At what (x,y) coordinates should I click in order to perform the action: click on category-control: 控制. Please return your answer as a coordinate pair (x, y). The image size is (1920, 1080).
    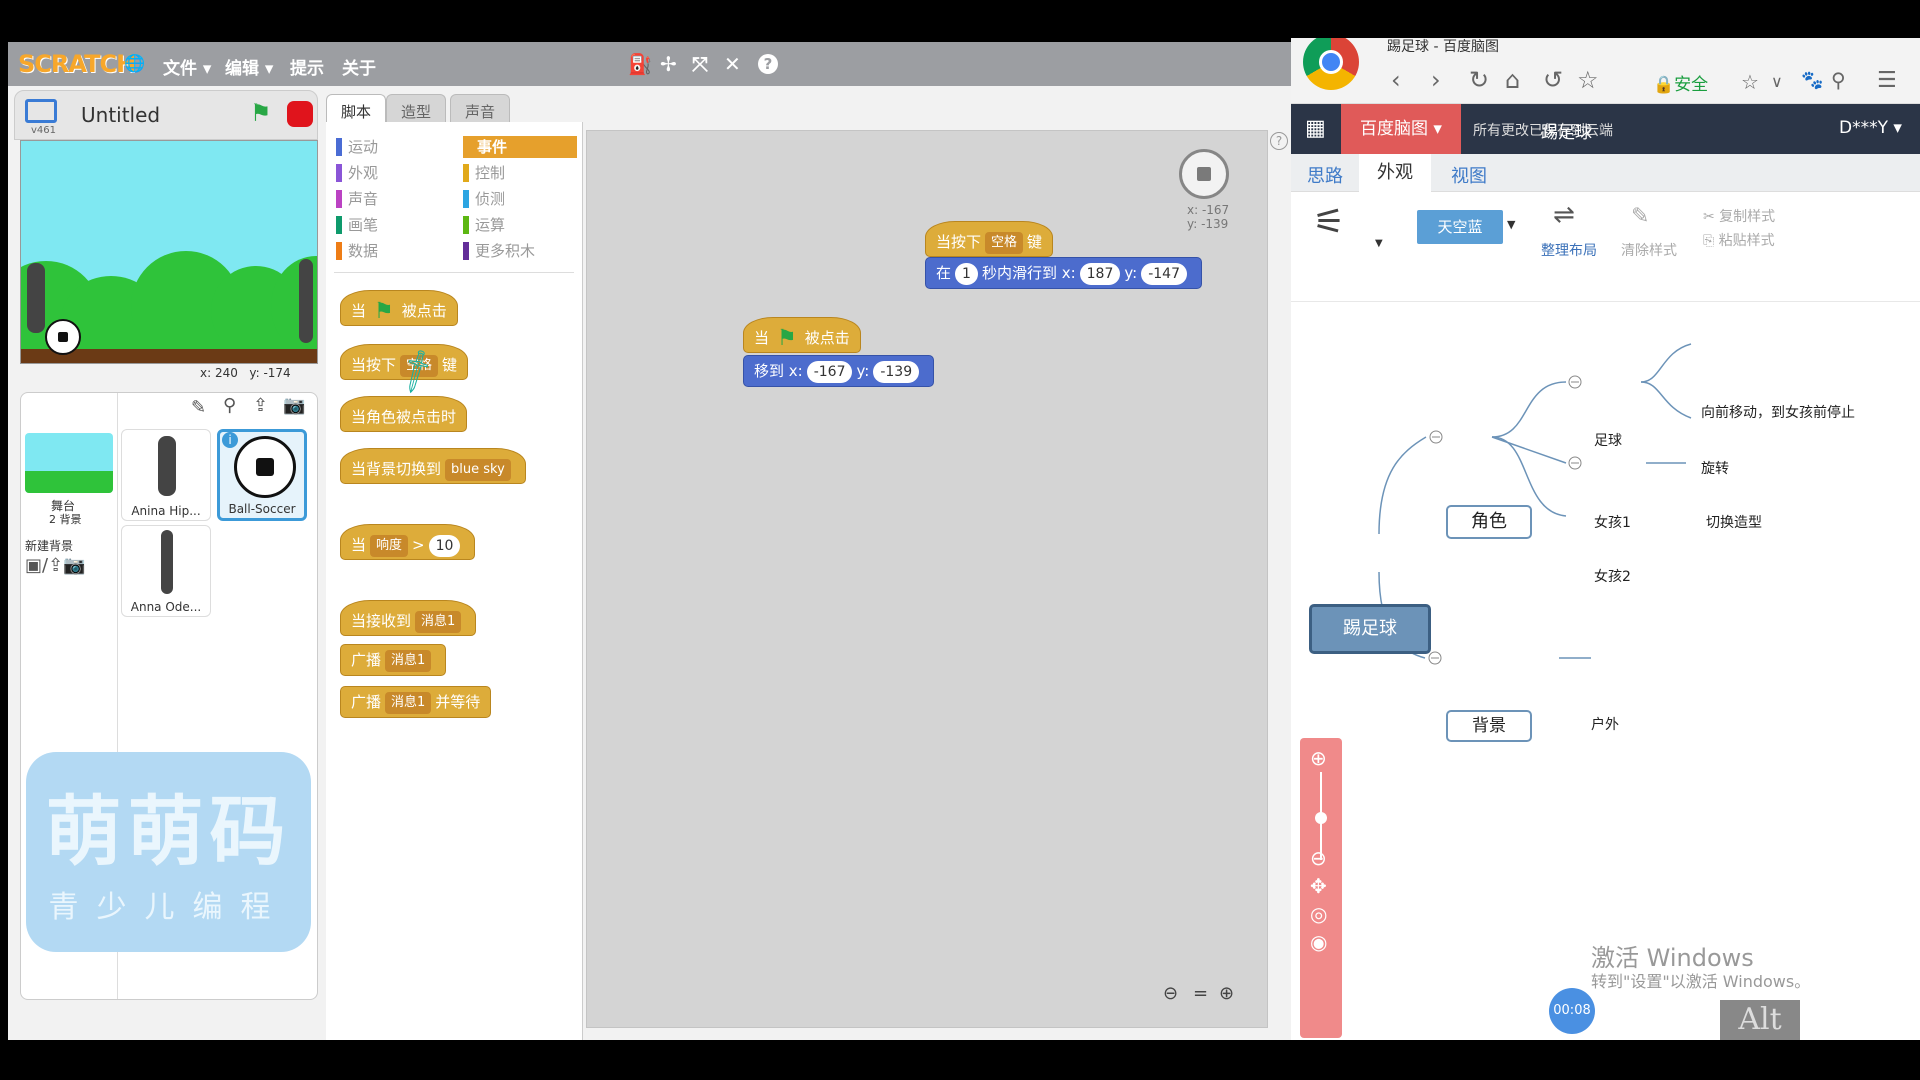
    Looking at the image, I should click on (484, 173).